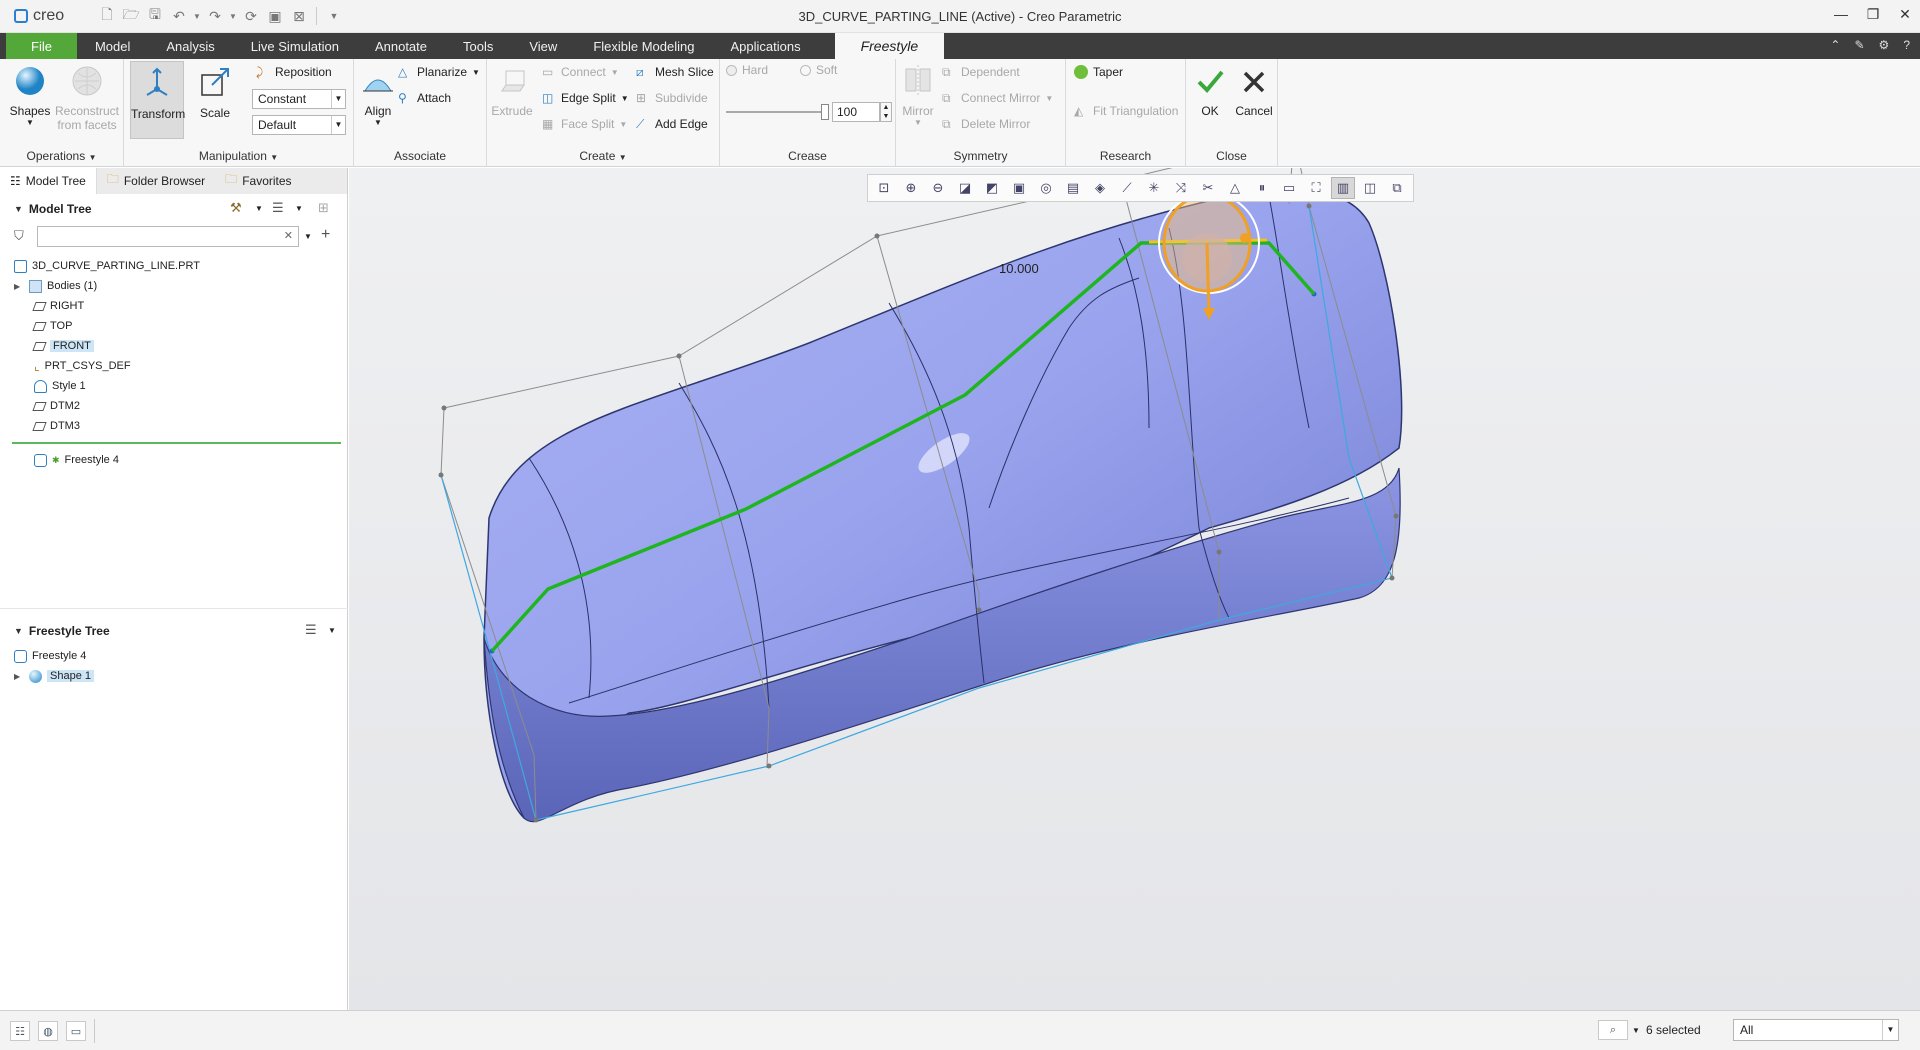  I want to click on redo-icon: ↷, so click(215, 16).